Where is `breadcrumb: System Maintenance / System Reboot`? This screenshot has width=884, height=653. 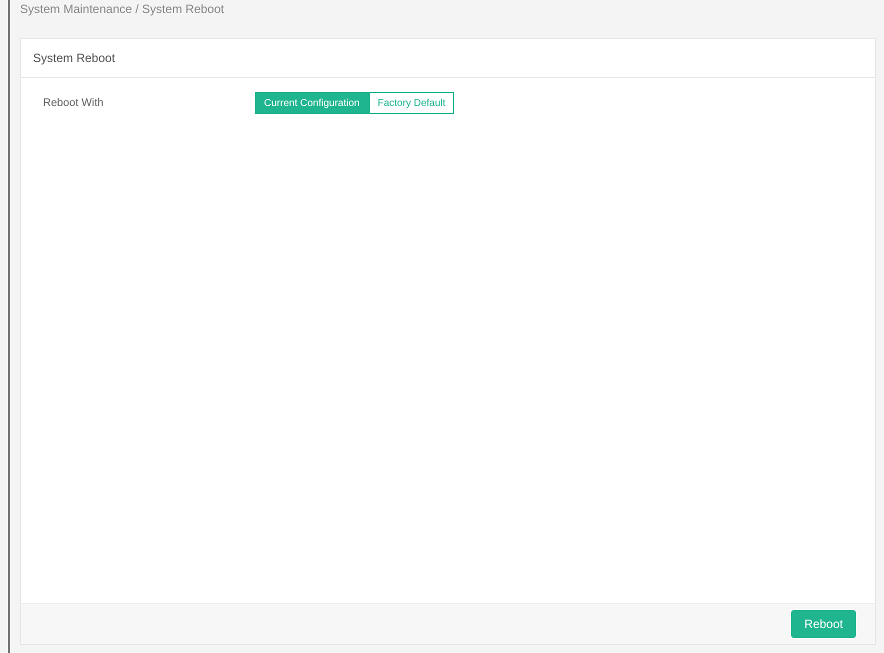 breadcrumb: System Maintenance / System Reboot is located at coordinates (123, 10).